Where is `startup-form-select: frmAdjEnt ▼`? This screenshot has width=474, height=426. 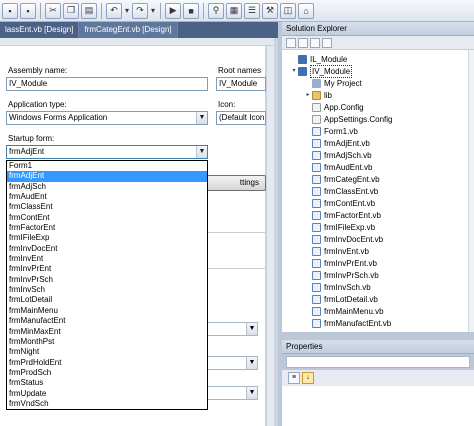
startup-form-select: frmAdjEnt ▼ is located at coordinates (107, 152).